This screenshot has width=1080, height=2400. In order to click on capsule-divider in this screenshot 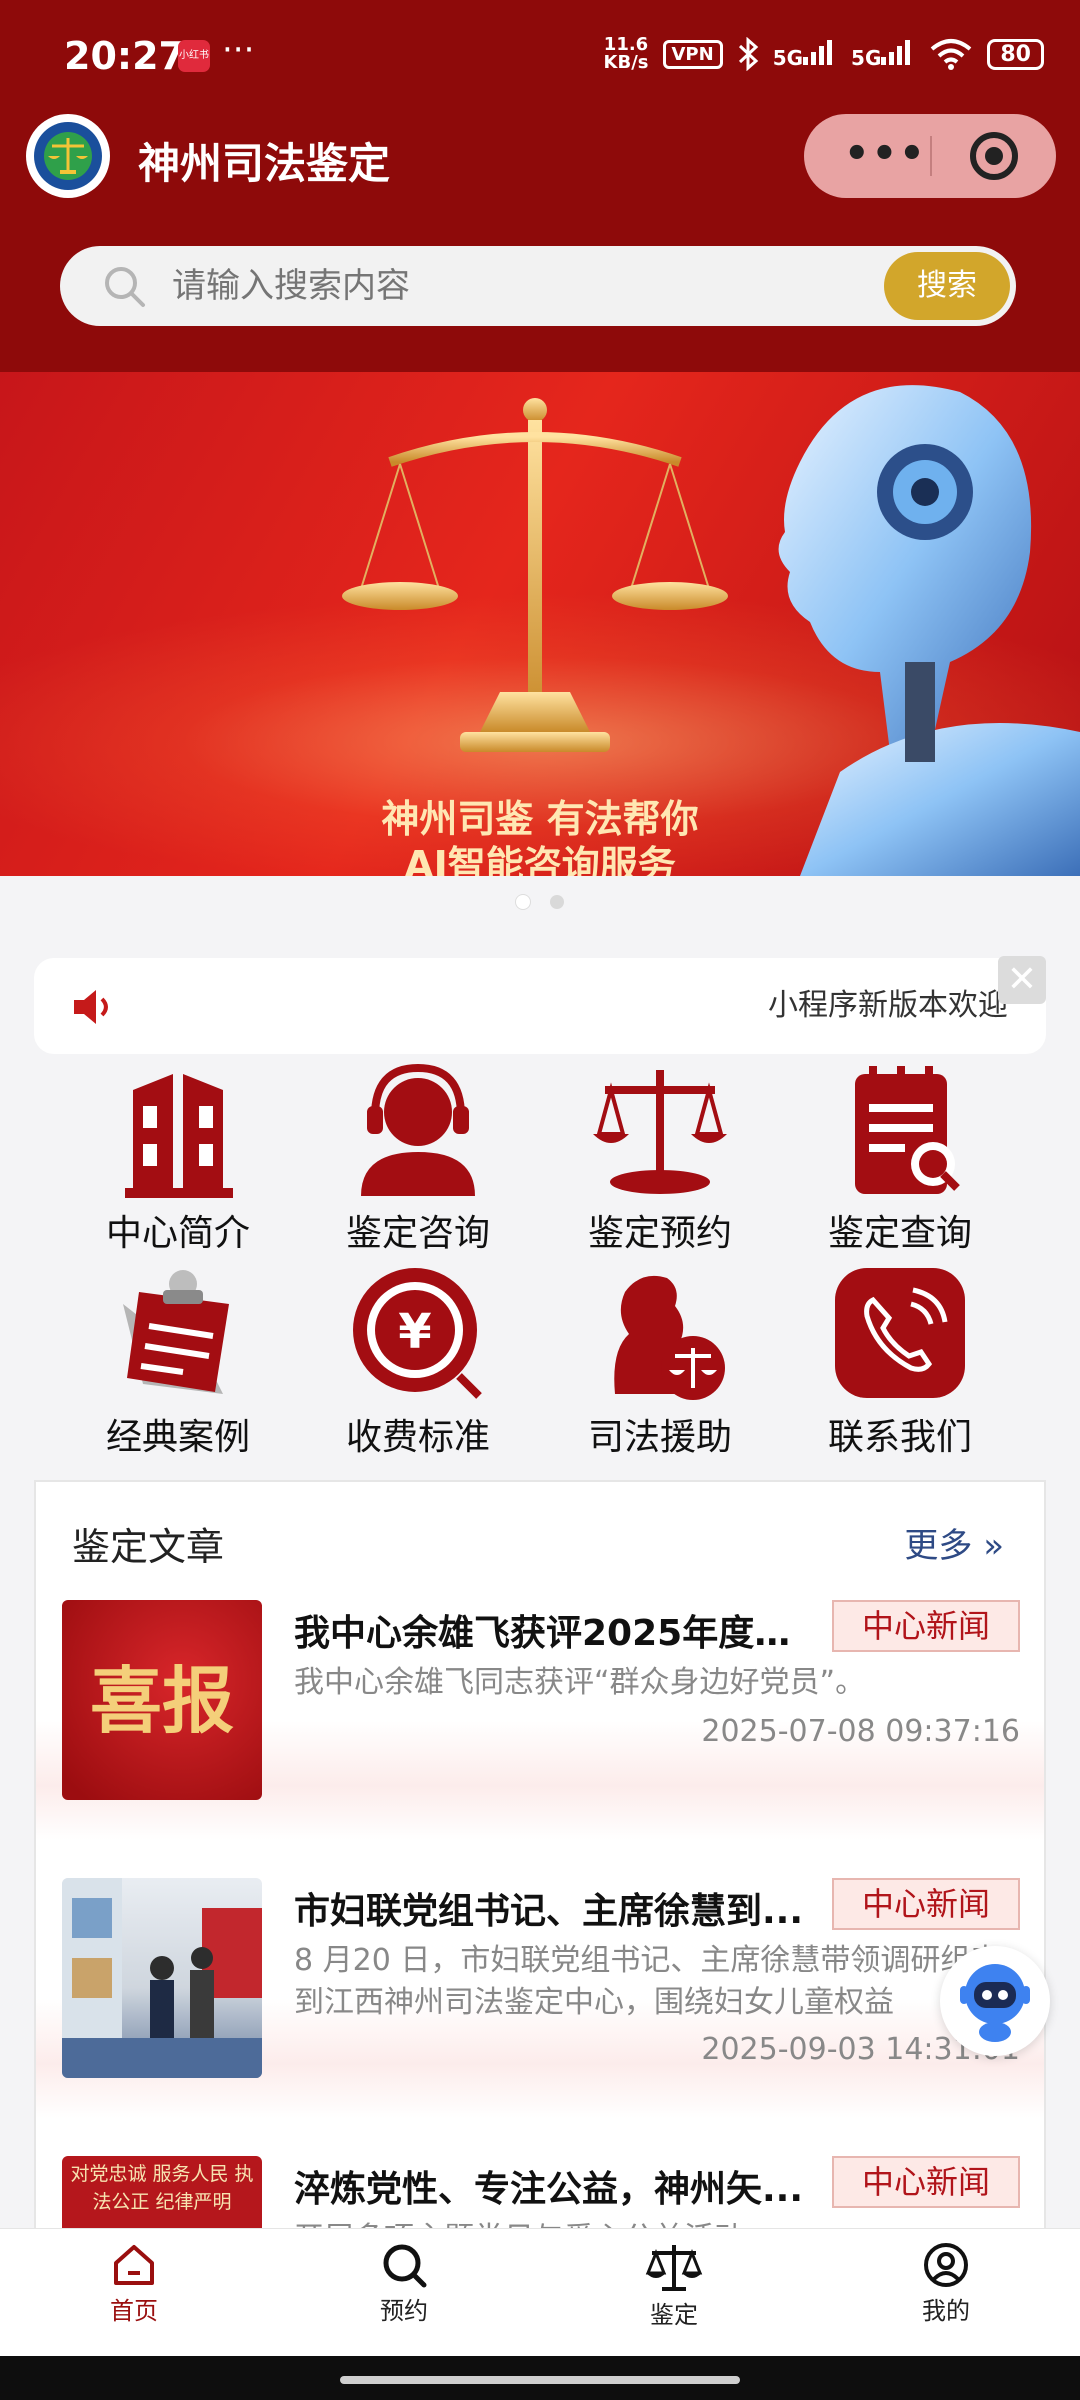, I will do `click(931, 156)`.